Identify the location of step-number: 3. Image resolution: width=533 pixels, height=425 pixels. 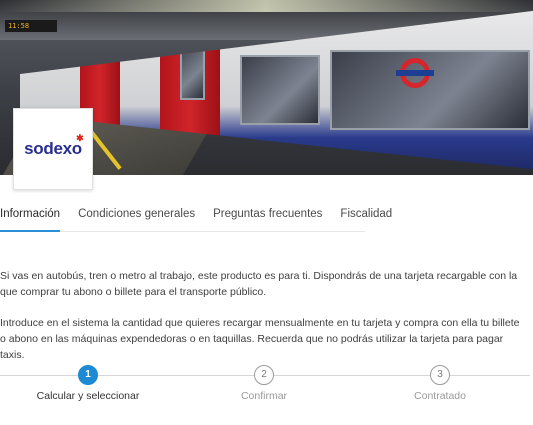
(440, 375).